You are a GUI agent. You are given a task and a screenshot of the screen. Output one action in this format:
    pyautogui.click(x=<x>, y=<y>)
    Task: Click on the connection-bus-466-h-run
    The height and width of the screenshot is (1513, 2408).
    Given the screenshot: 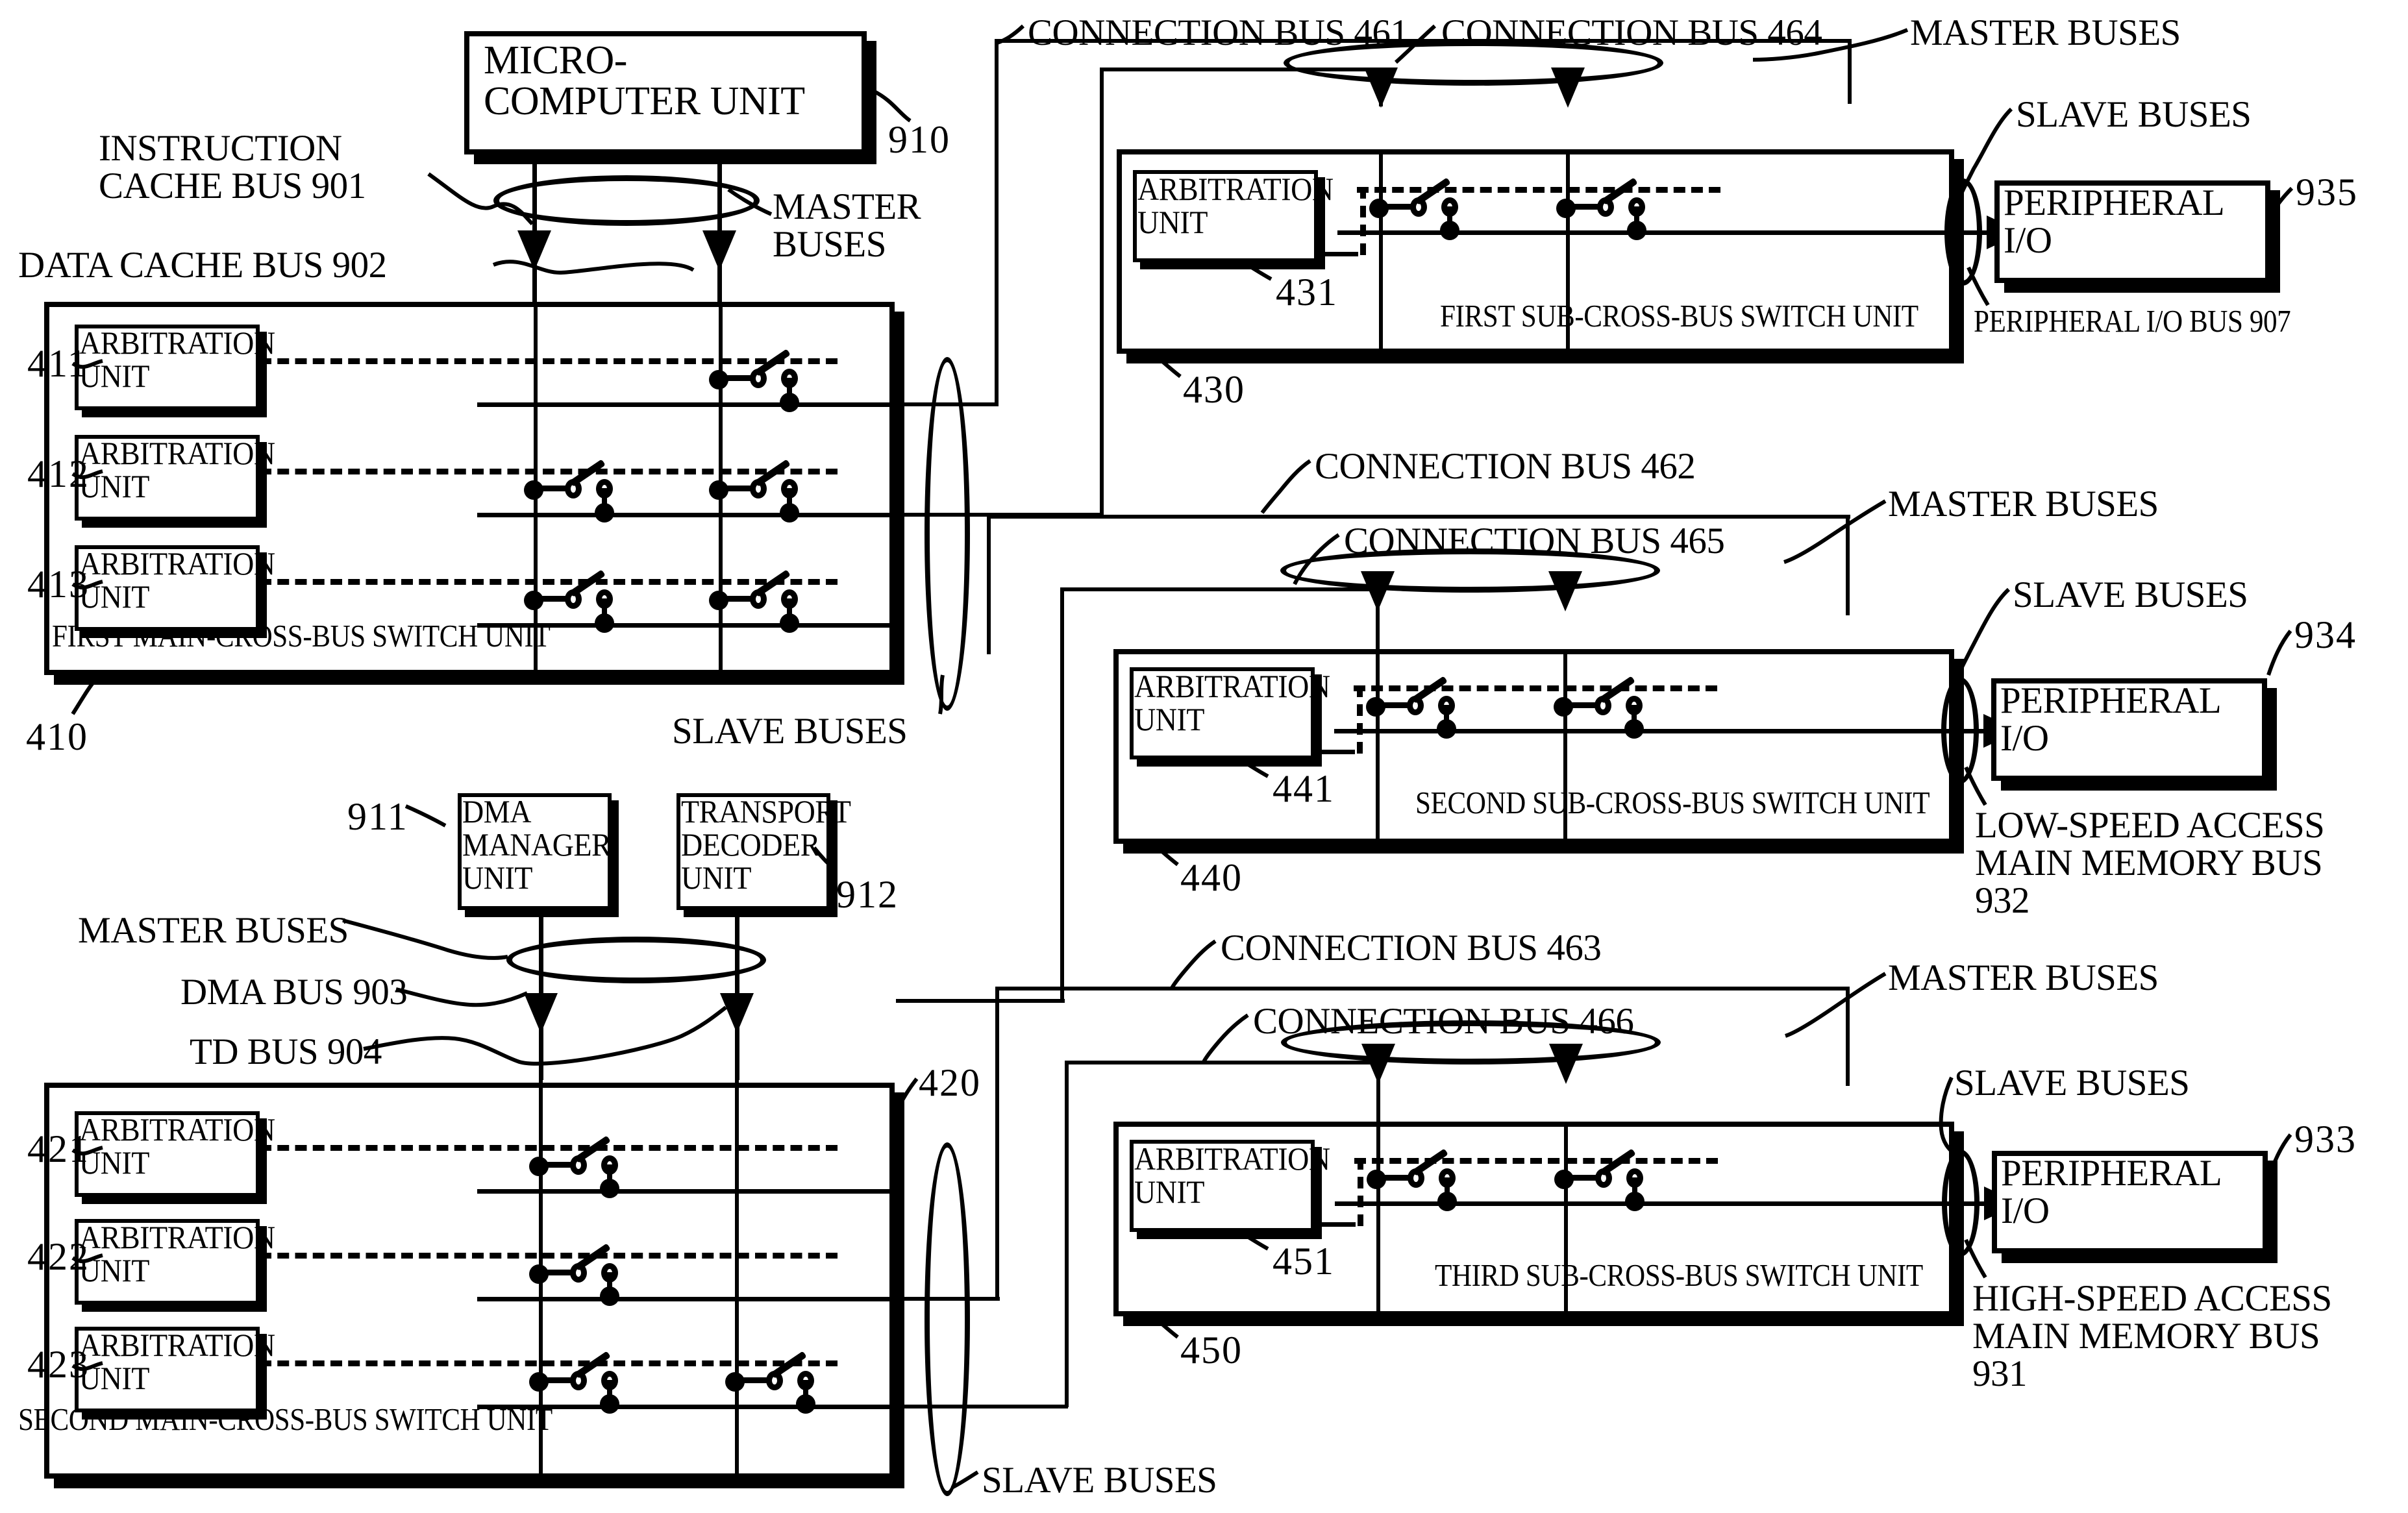 What is the action you would take?
    pyautogui.click(x=1222, y=1062)
    